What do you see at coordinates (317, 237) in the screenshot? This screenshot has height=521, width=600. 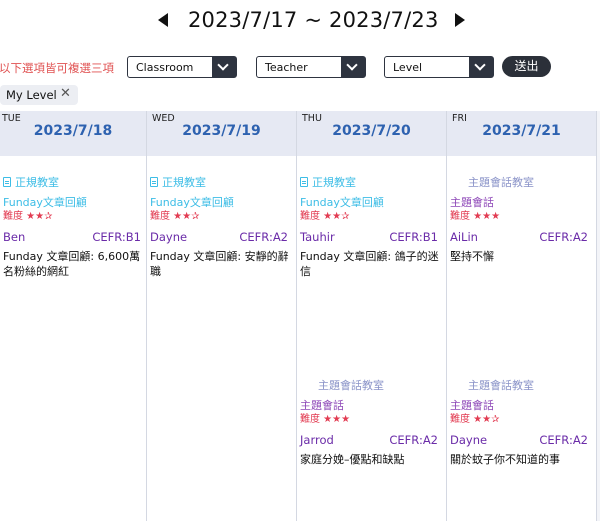 I see `teacher-name: Tauhir` at bounding box center [317, 237].